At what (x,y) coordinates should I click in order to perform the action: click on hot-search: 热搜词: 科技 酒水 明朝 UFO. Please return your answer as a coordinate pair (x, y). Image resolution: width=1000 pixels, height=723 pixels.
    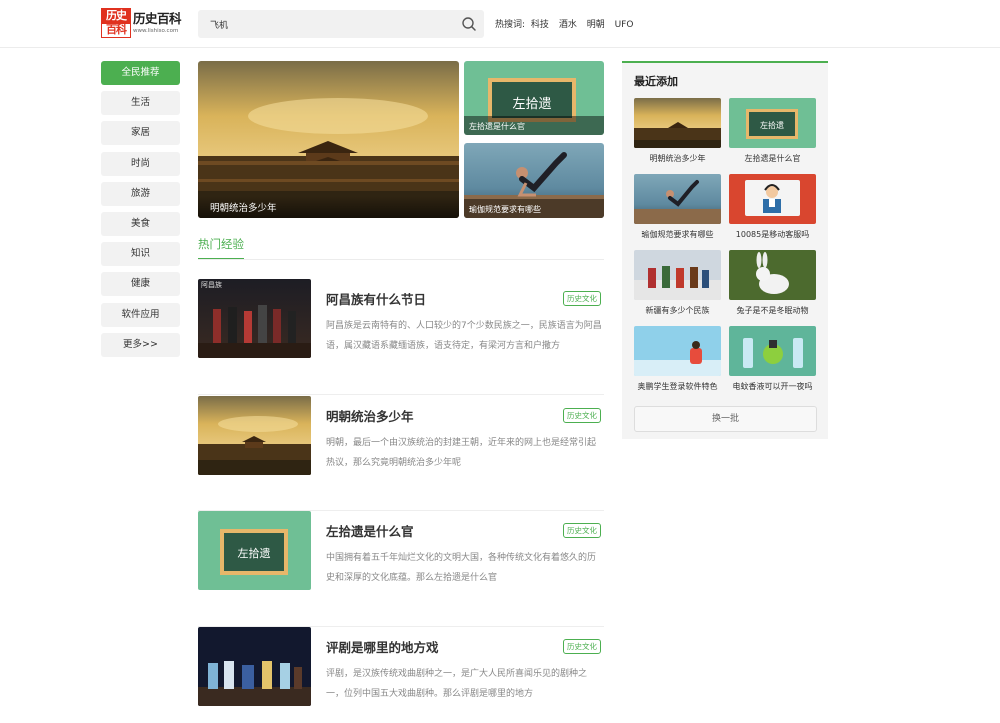
    Looking at the image, I should click on (567, 23).